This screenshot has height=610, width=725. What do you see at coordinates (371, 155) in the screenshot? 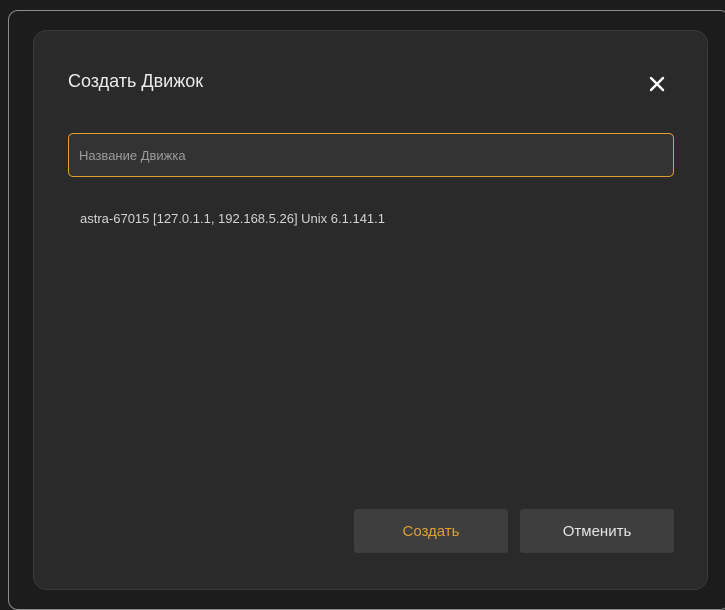
I see `engine-name-input` at bounding box center [371, 155].